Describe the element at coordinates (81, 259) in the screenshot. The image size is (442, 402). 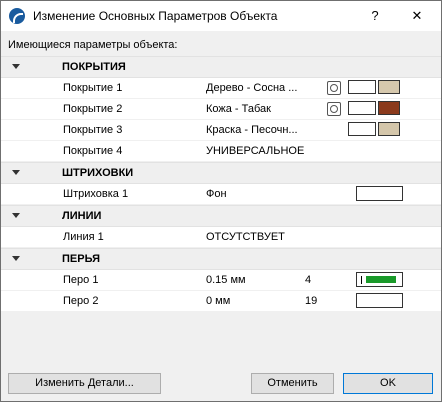
I see `group-label: ПЕРЬЯ` at that location.